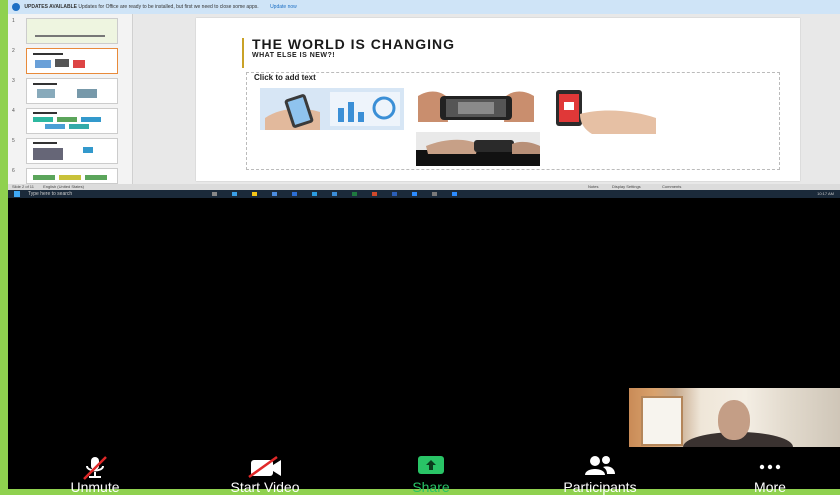 Image resolution: width=840 pixels, height=495 pixels. I want to click on system-clock: 10:17 AM, so click(825, 194).